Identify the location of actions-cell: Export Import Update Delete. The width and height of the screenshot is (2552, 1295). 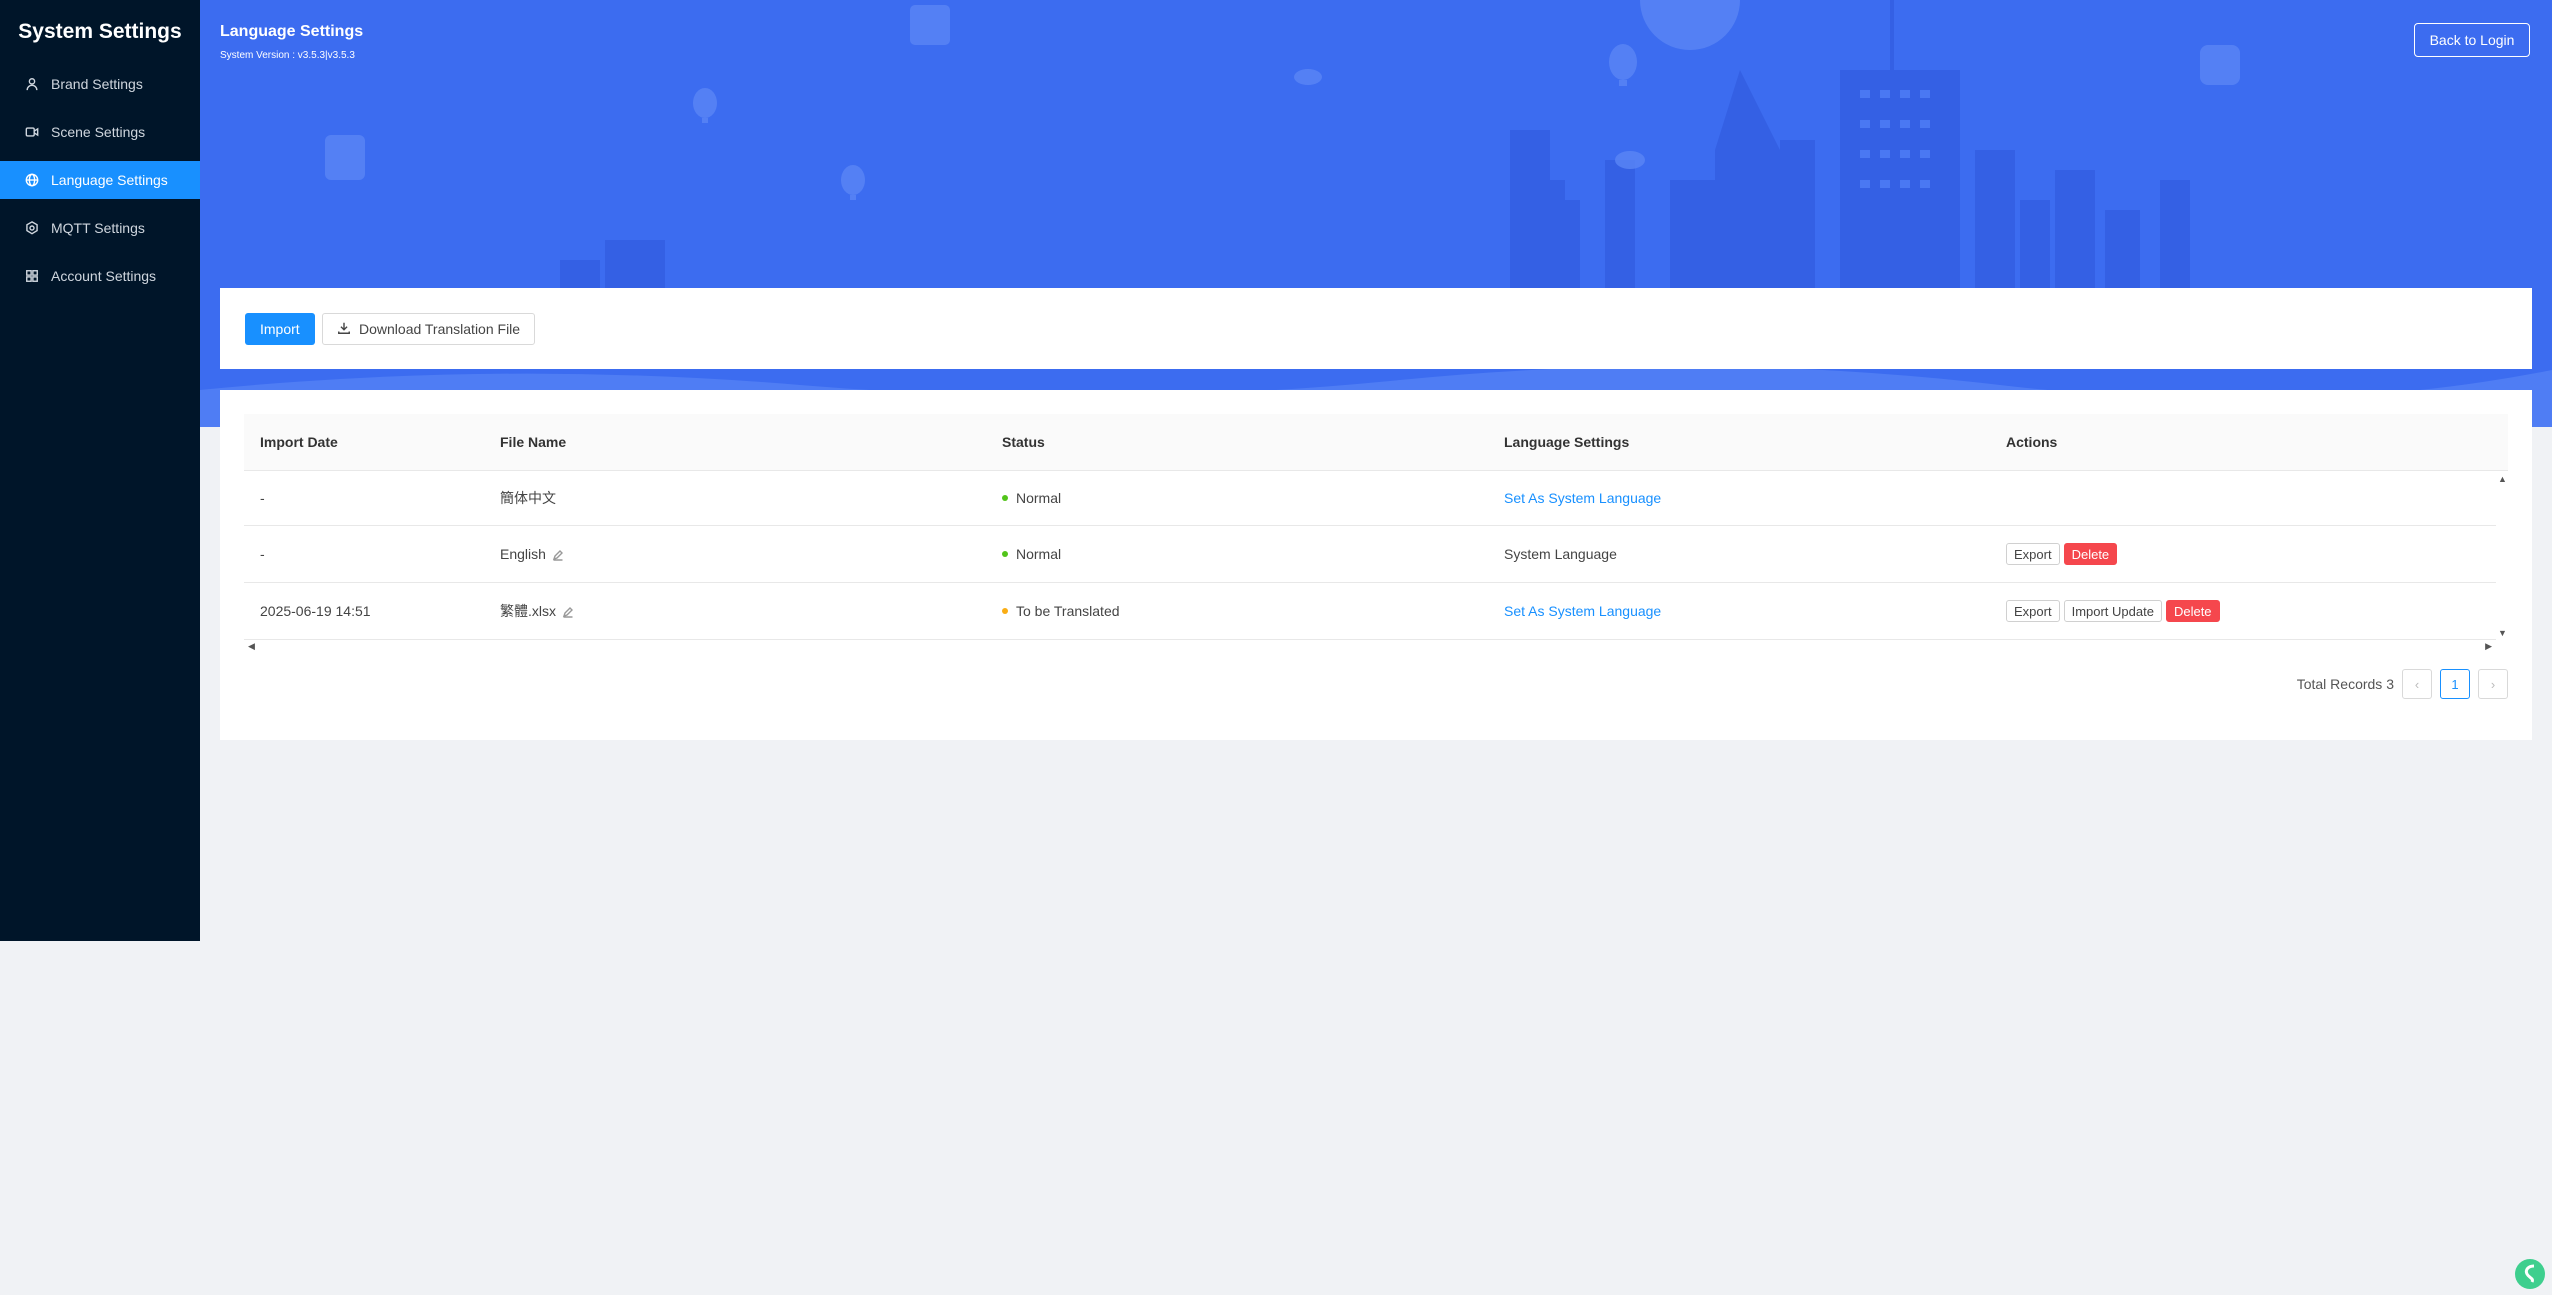
(2115, 611).